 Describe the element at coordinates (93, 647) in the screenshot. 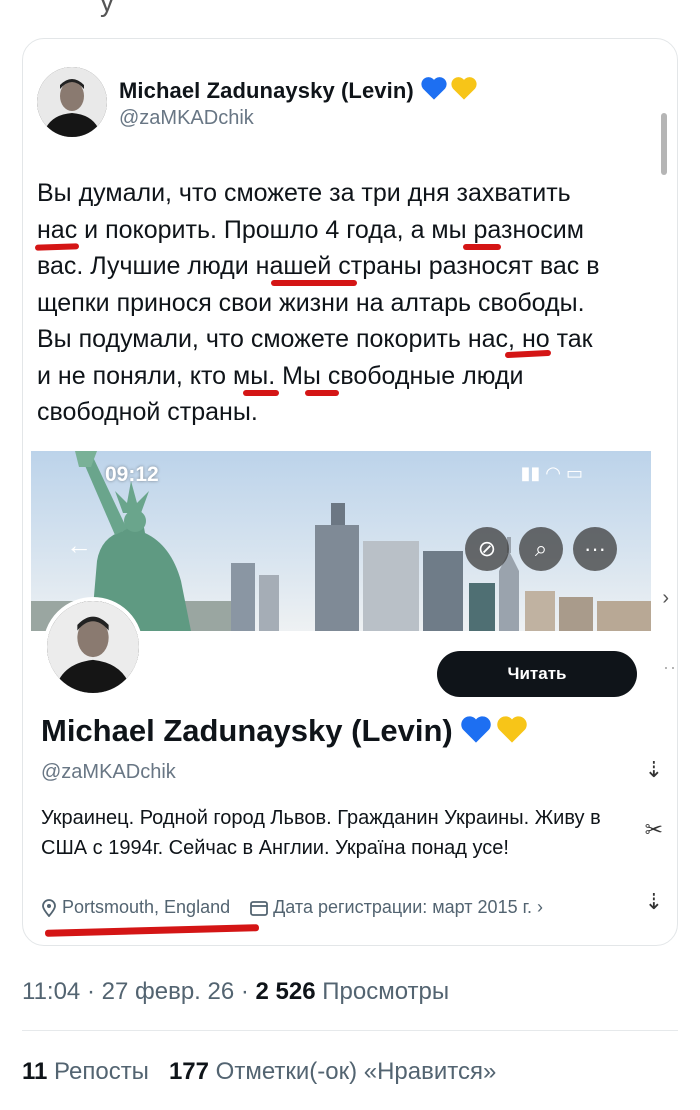

I see `profile-avatar` at that location.